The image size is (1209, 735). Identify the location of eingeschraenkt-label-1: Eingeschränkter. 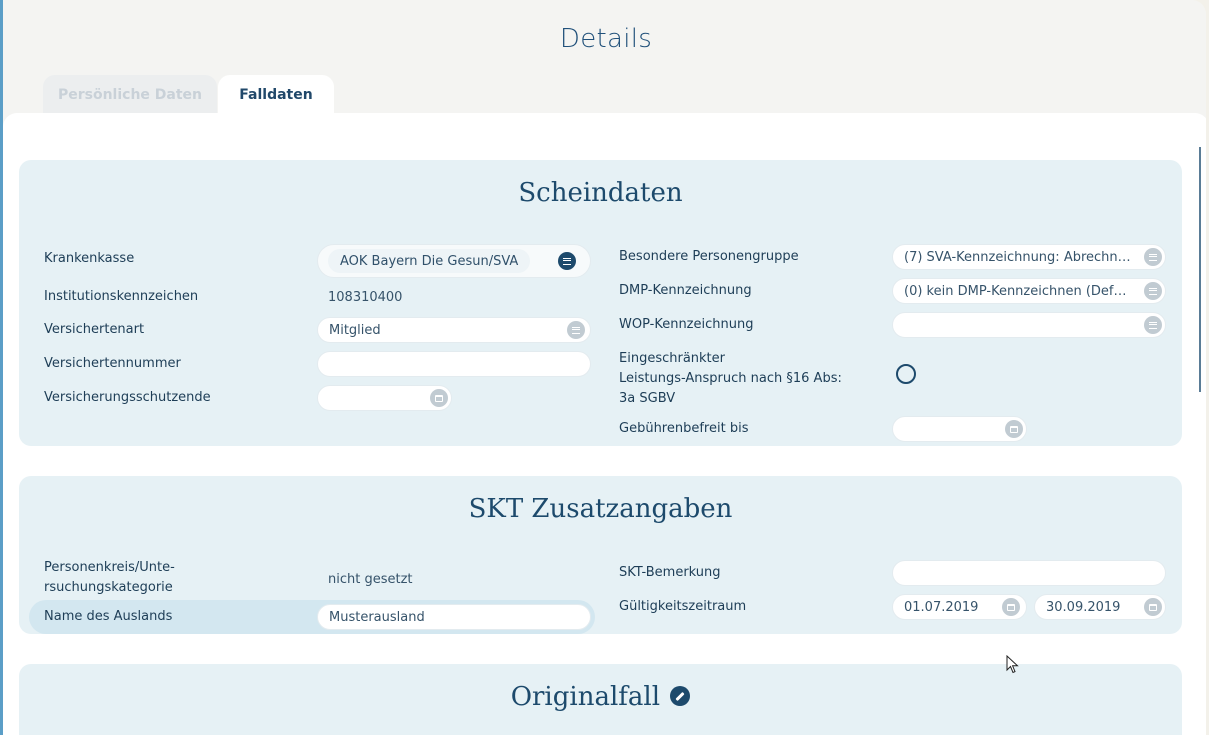
(672, 358).